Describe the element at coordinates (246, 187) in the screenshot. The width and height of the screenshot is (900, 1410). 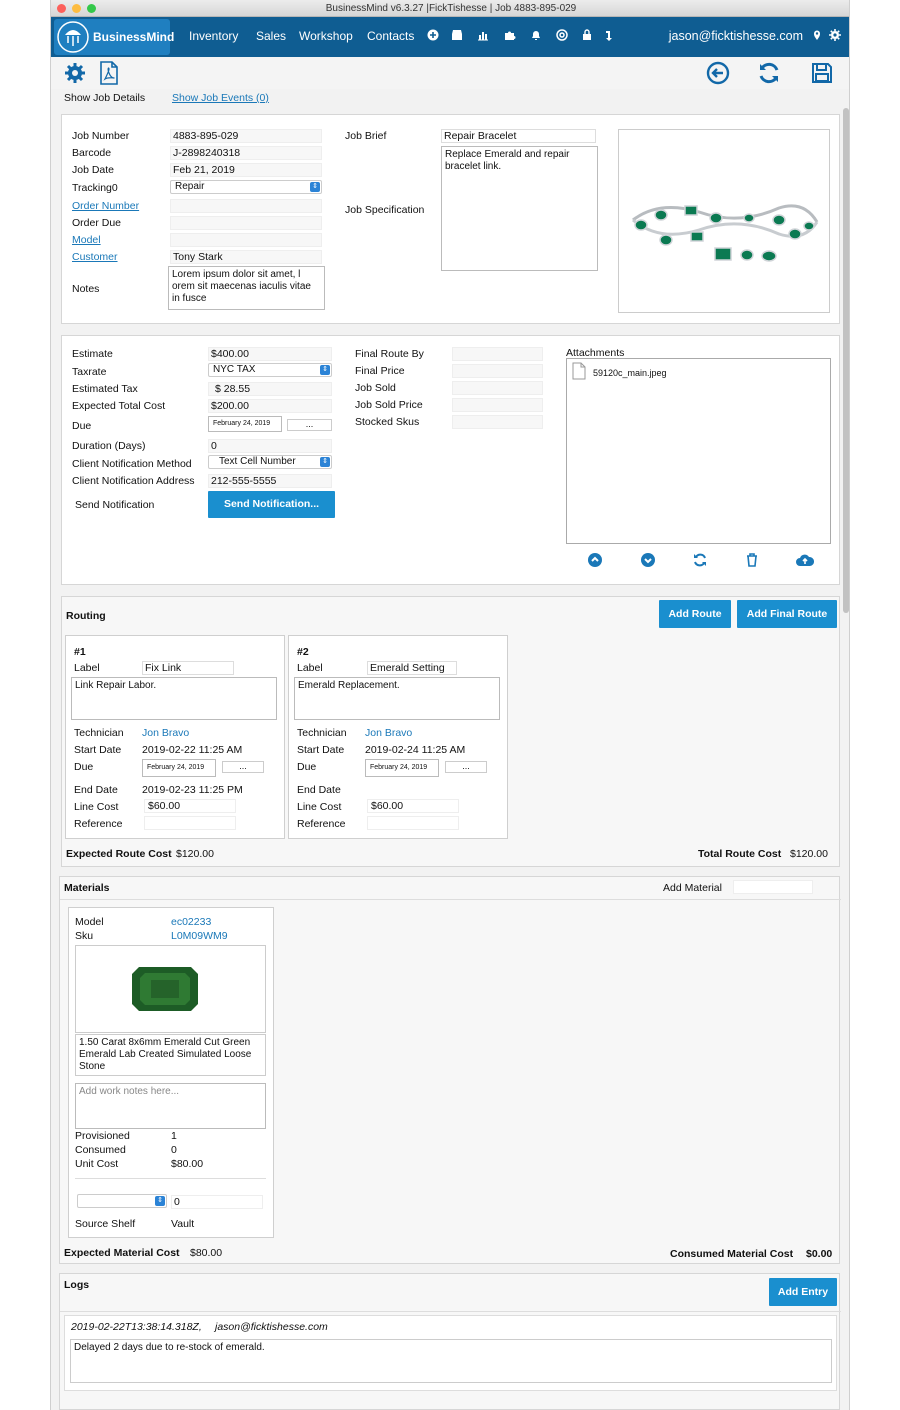
I see `tracking-select: Repair ⇕` at that location.